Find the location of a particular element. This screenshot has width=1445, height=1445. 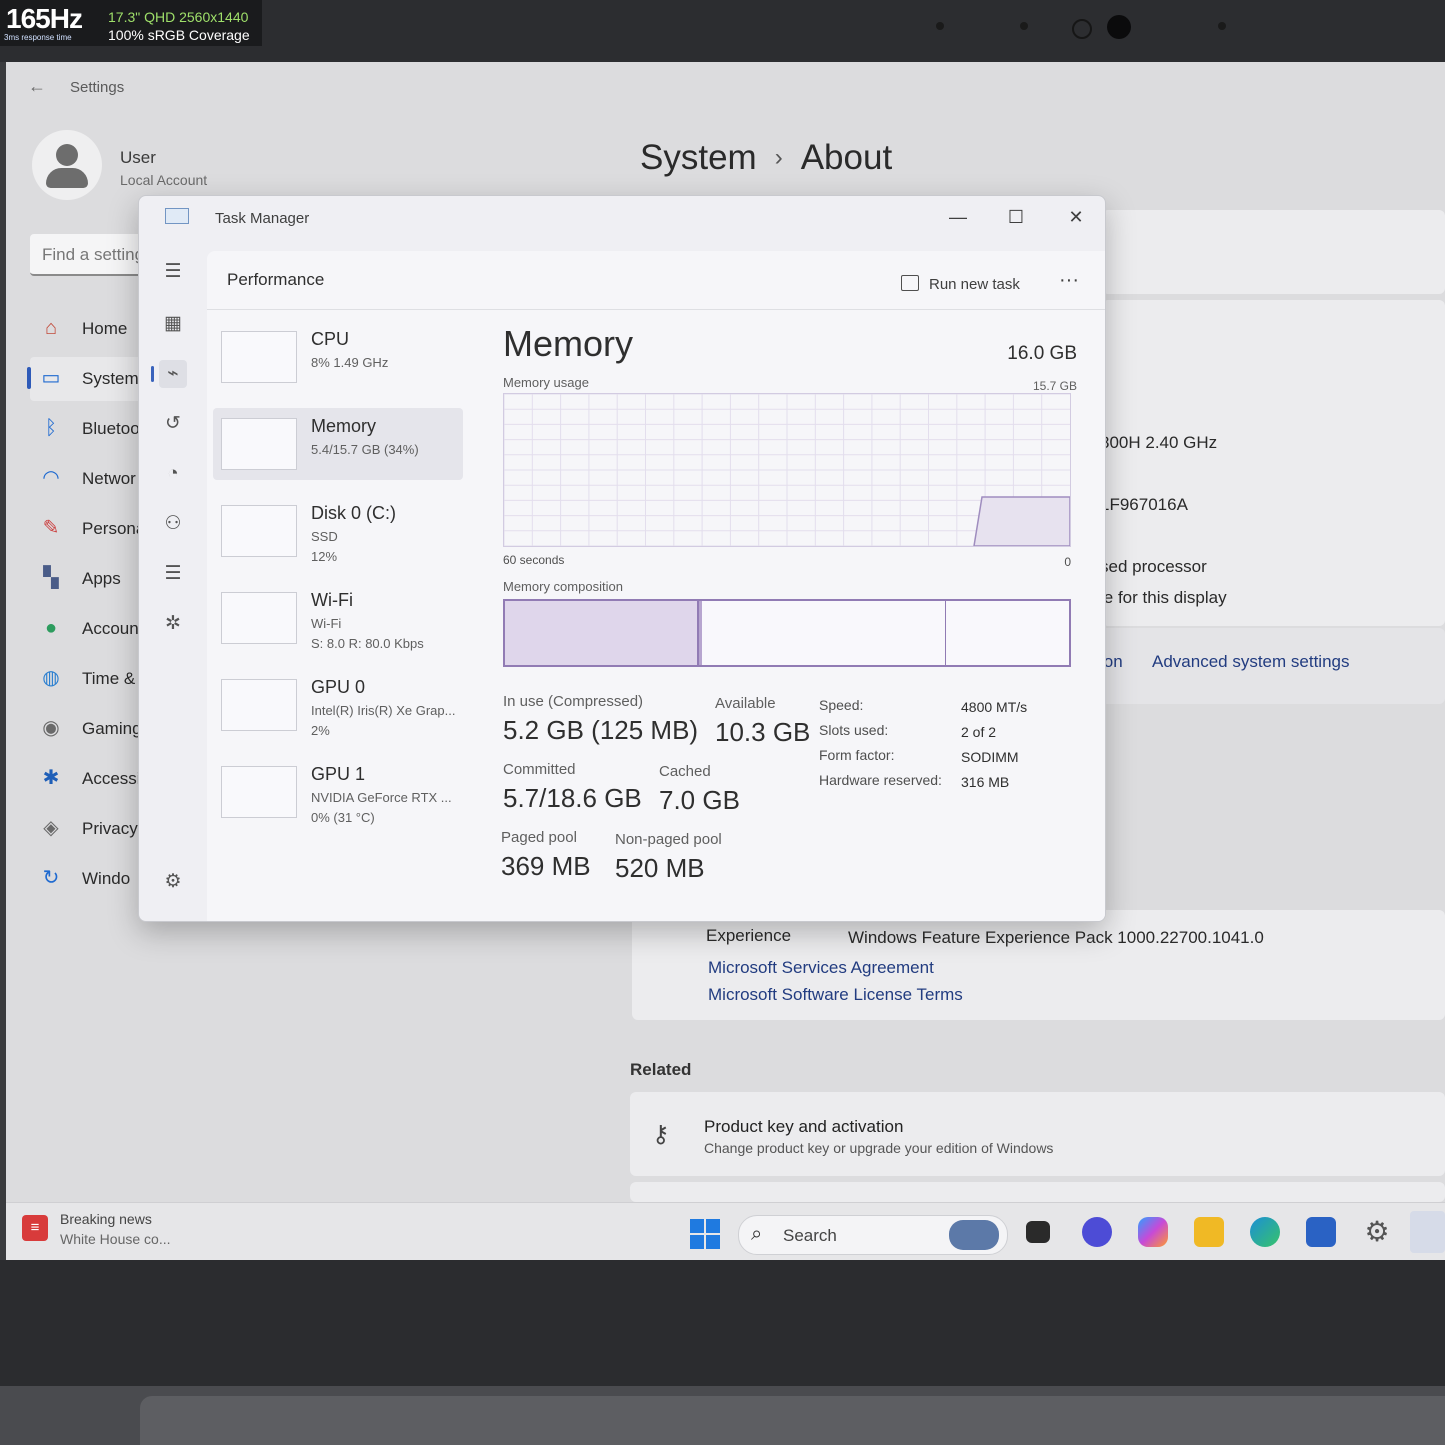

pen-touch-value: le for this display is located at coordinates (1163, 597).